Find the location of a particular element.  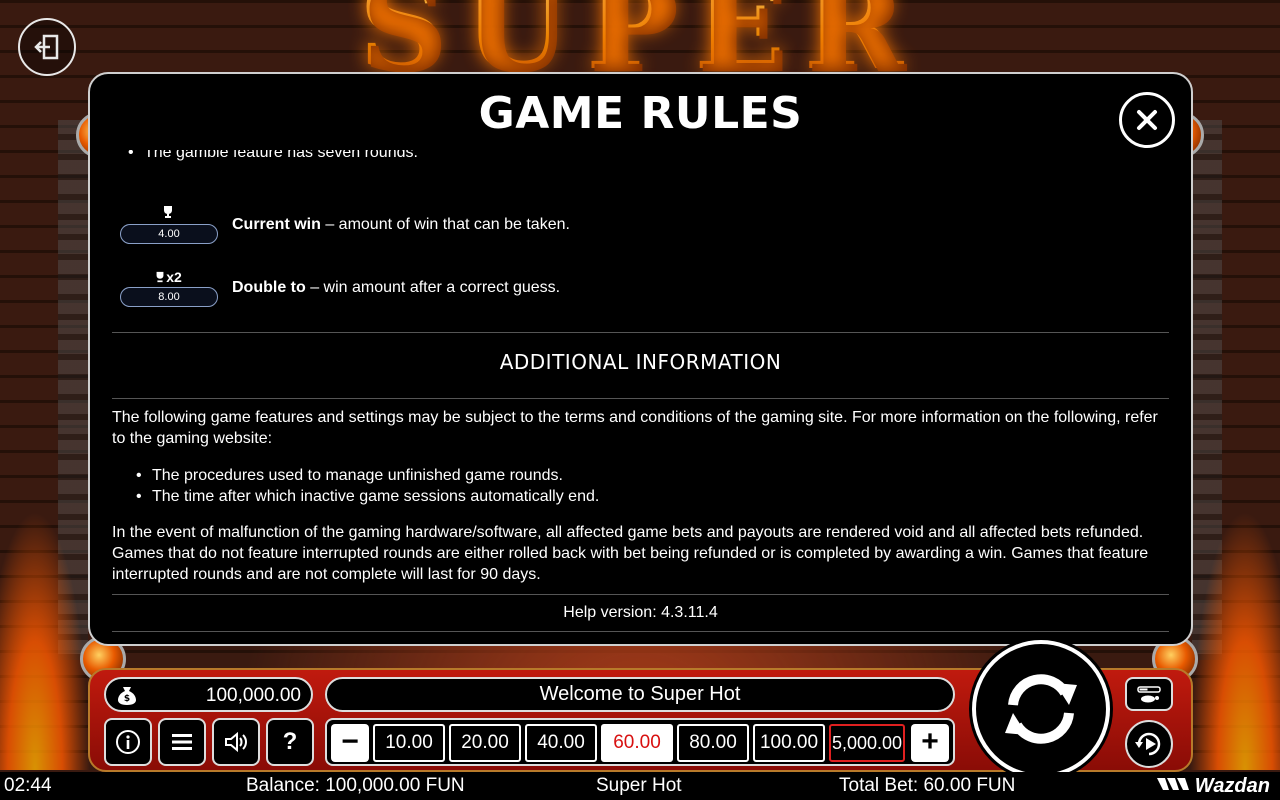

flame-decoration-left is located at coordinates (45, 640).